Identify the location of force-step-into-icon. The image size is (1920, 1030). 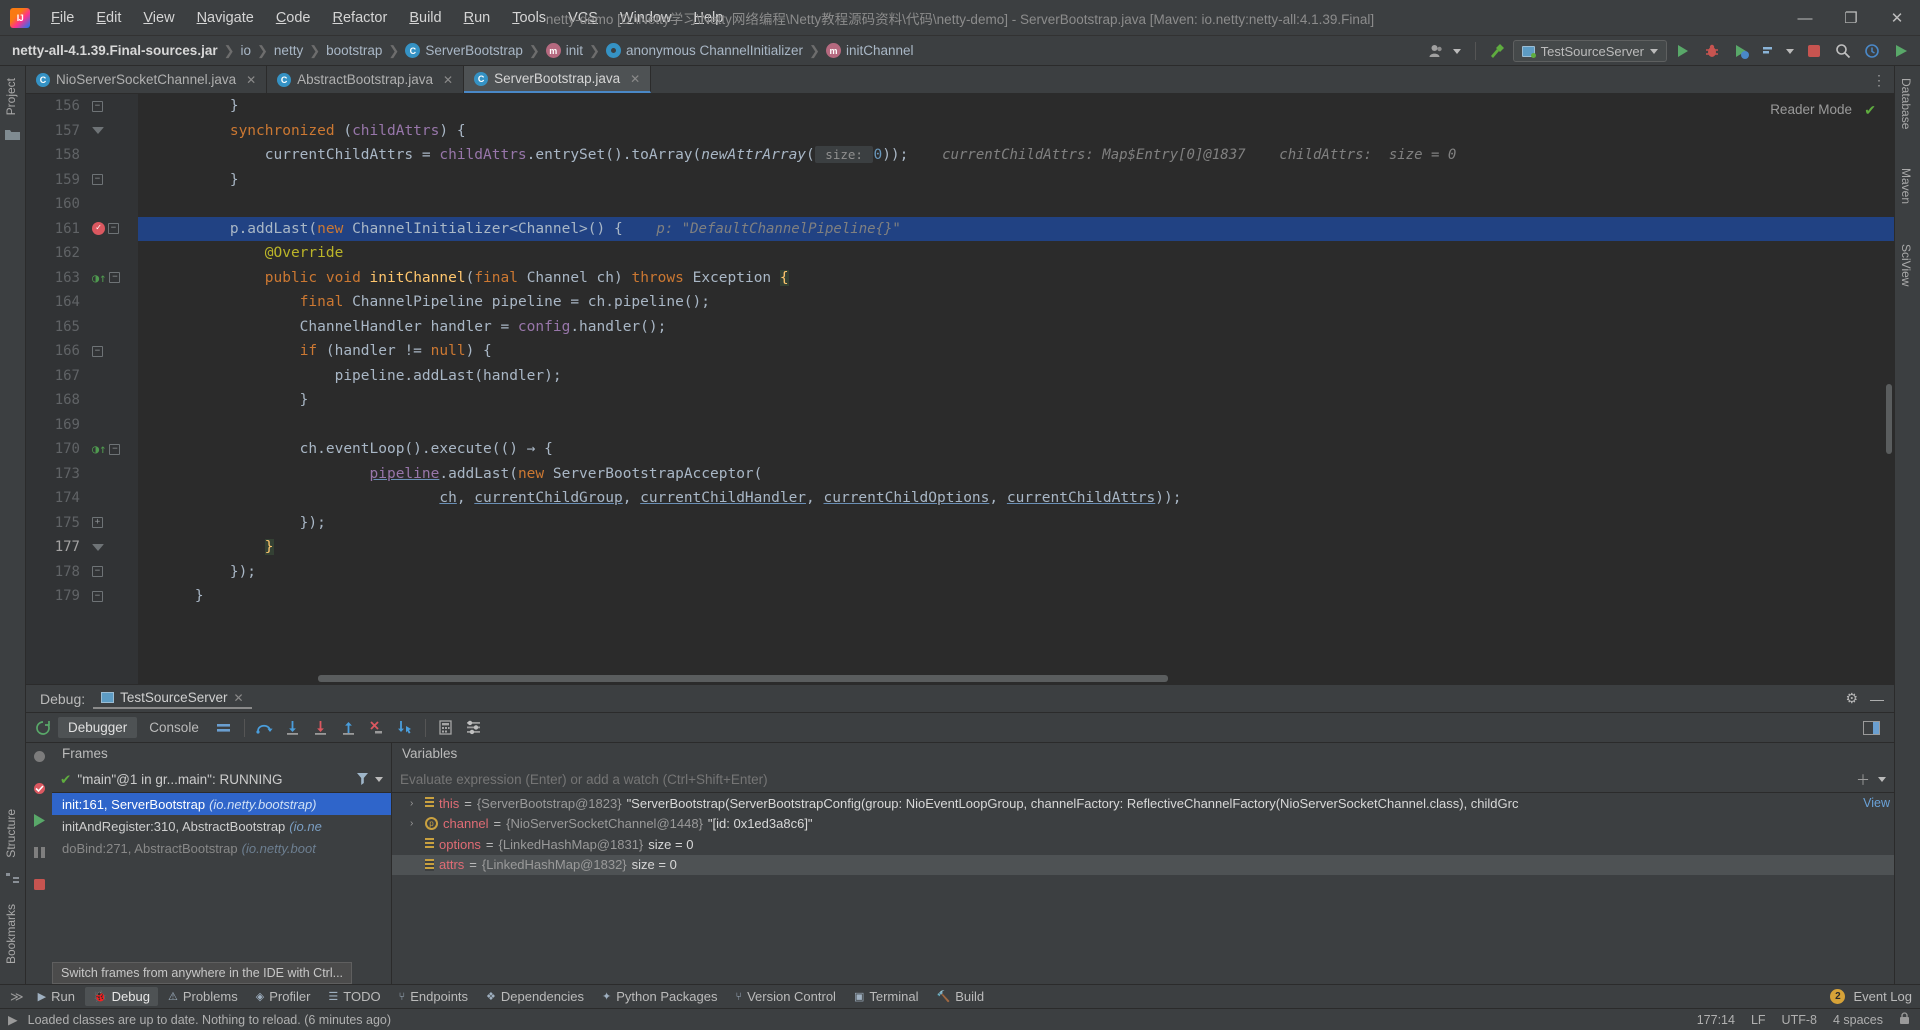
(321, 728).